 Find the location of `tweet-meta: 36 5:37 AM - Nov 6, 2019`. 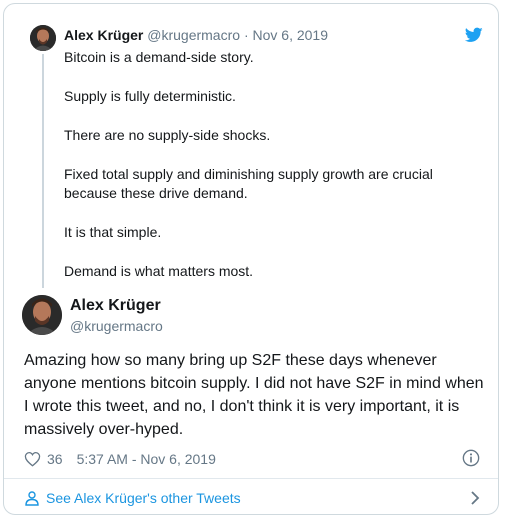

tweet-meta: 36 5:37 AM - Nov 6, 2019 is located at coordinates (120, 459).